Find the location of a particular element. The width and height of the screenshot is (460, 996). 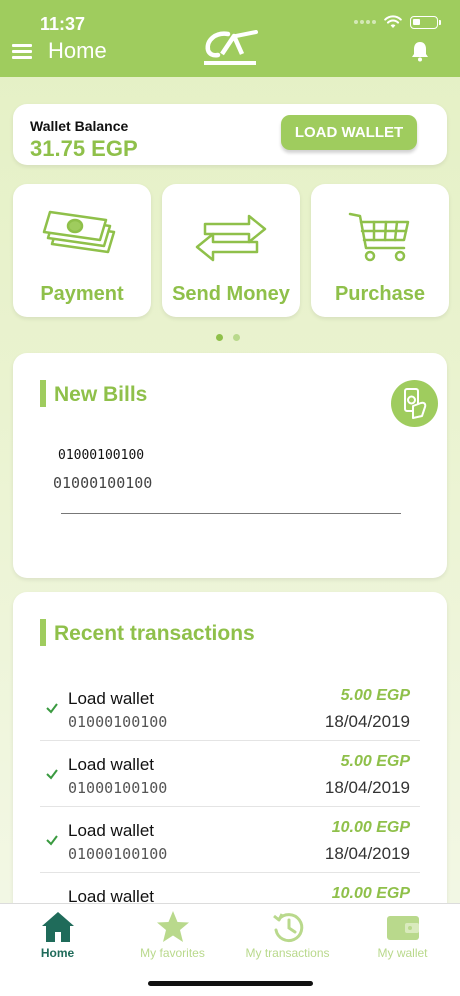

recent-transactions-title: Recent transactions is located at coordinates (154, 633).